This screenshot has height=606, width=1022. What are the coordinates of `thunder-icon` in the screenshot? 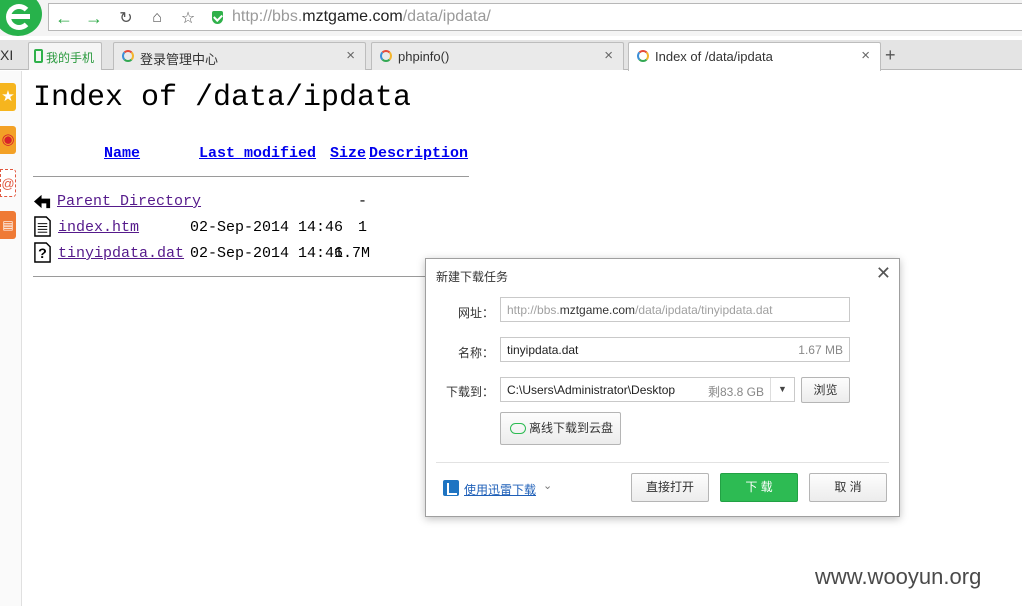 It's located at (451, 488).